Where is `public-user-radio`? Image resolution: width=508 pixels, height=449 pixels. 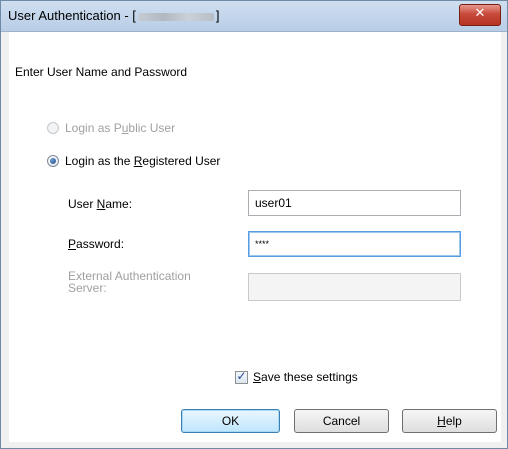
public-user-radio is located at coordinates (53, 128).